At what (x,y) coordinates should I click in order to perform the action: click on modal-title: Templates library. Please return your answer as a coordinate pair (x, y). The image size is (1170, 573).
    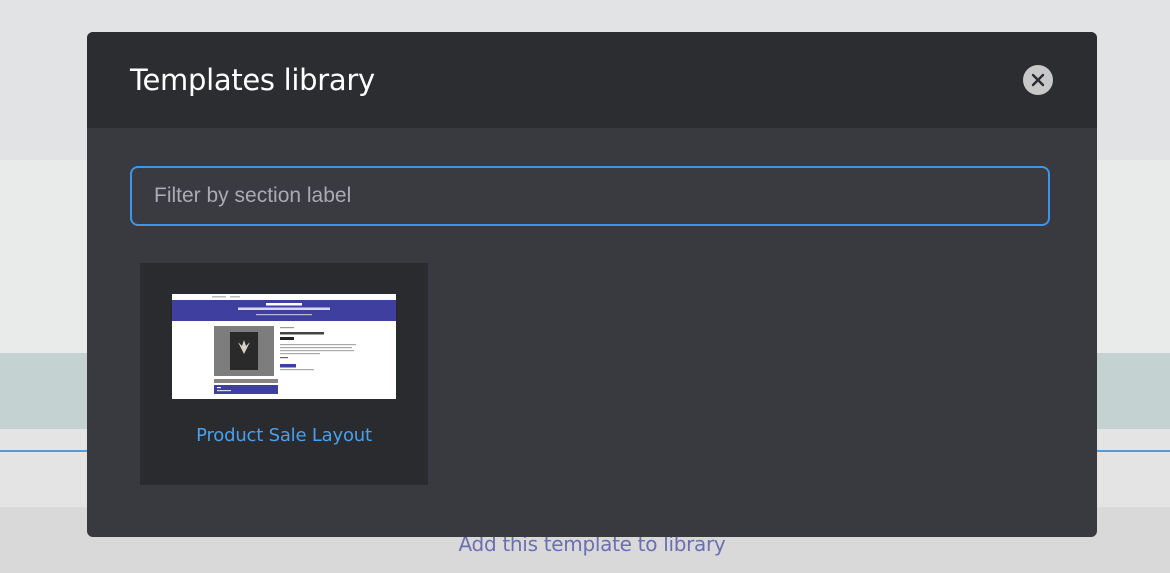
    Looking at the image, I should click on (252, 80).